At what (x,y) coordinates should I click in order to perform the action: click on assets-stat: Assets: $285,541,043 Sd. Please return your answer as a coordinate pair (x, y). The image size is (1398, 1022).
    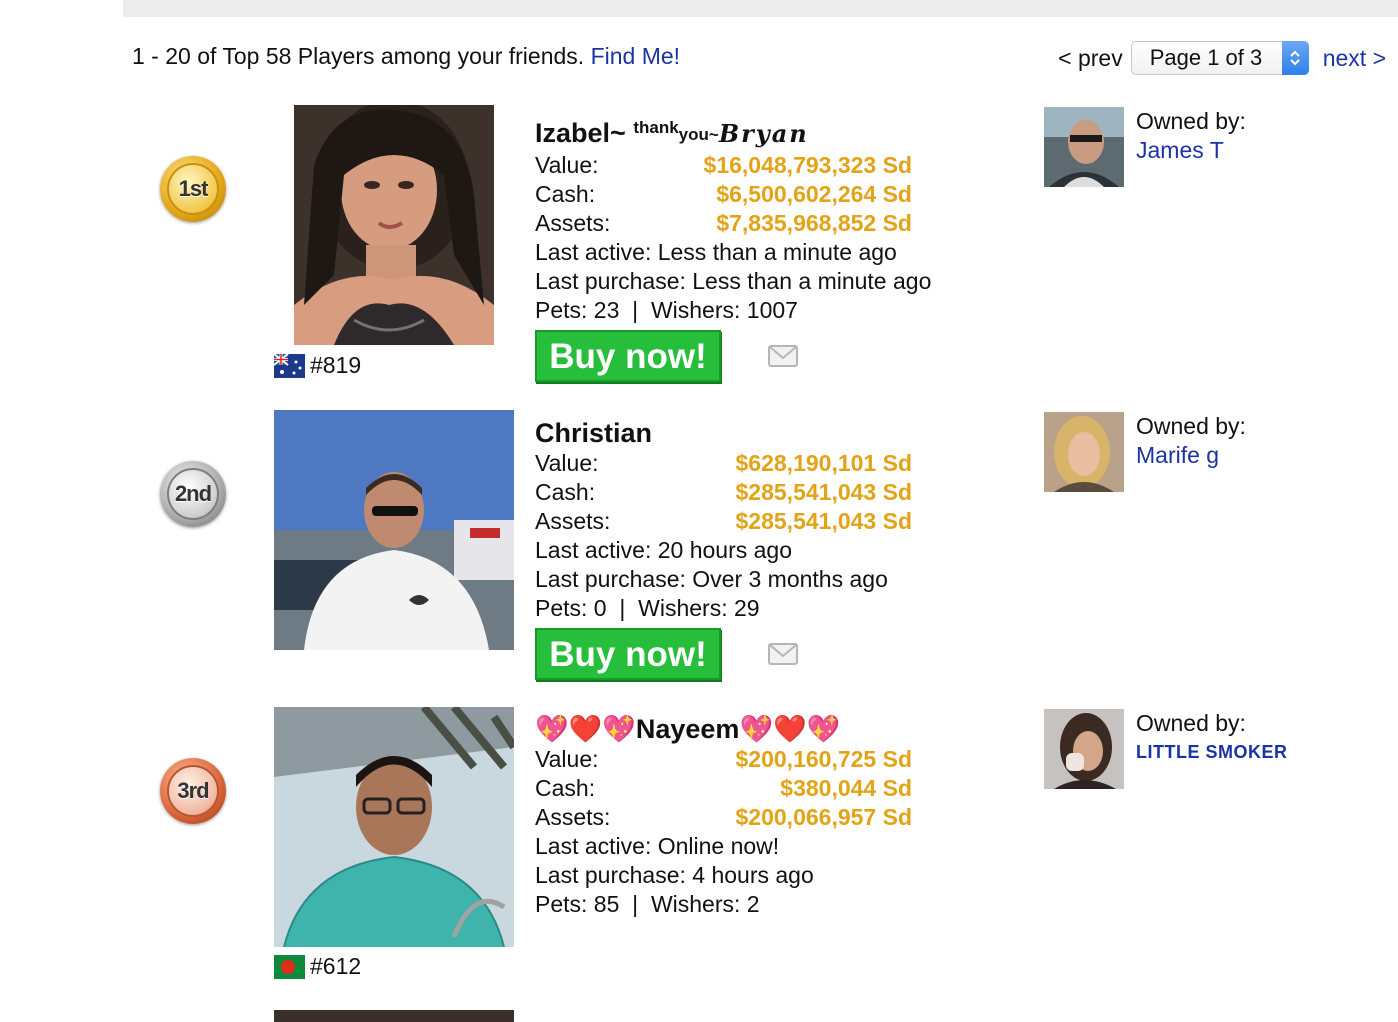
    Looking at the image, I should click on (723, 521).